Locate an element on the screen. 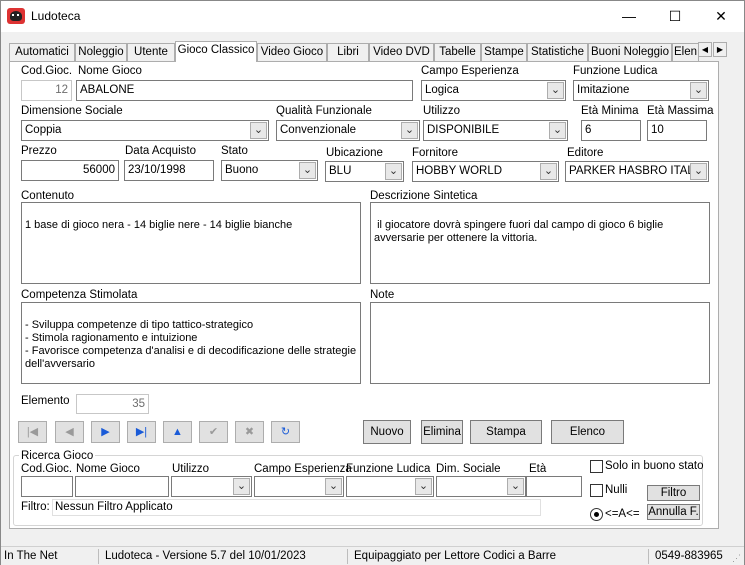  last-record-icon: ▶| is located at coordinates (141, 432).